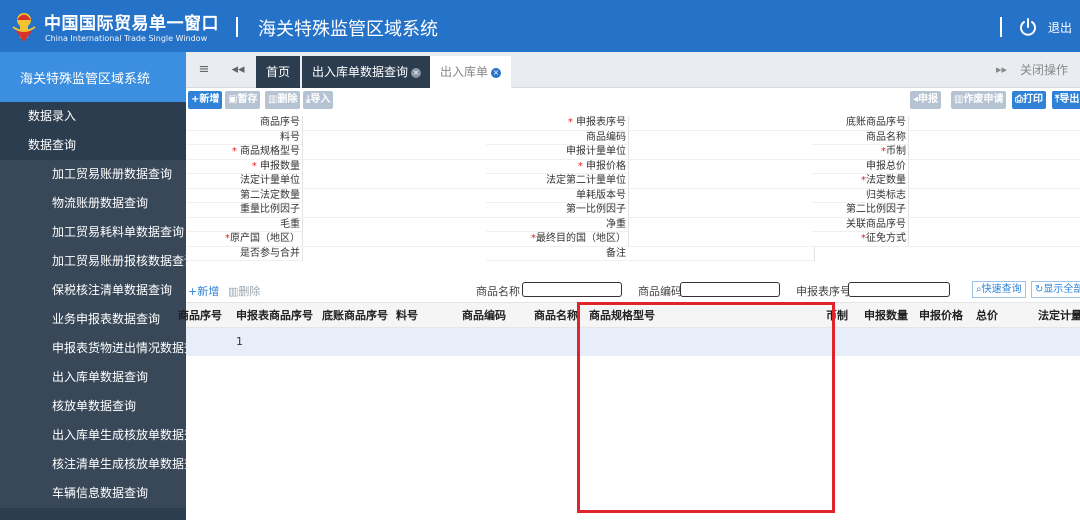 The height and width of the screenshot is (520, 1080). Describe the element at coordinates (278, 72) in the screenshot. I see `tab-home: 首页` at that location.